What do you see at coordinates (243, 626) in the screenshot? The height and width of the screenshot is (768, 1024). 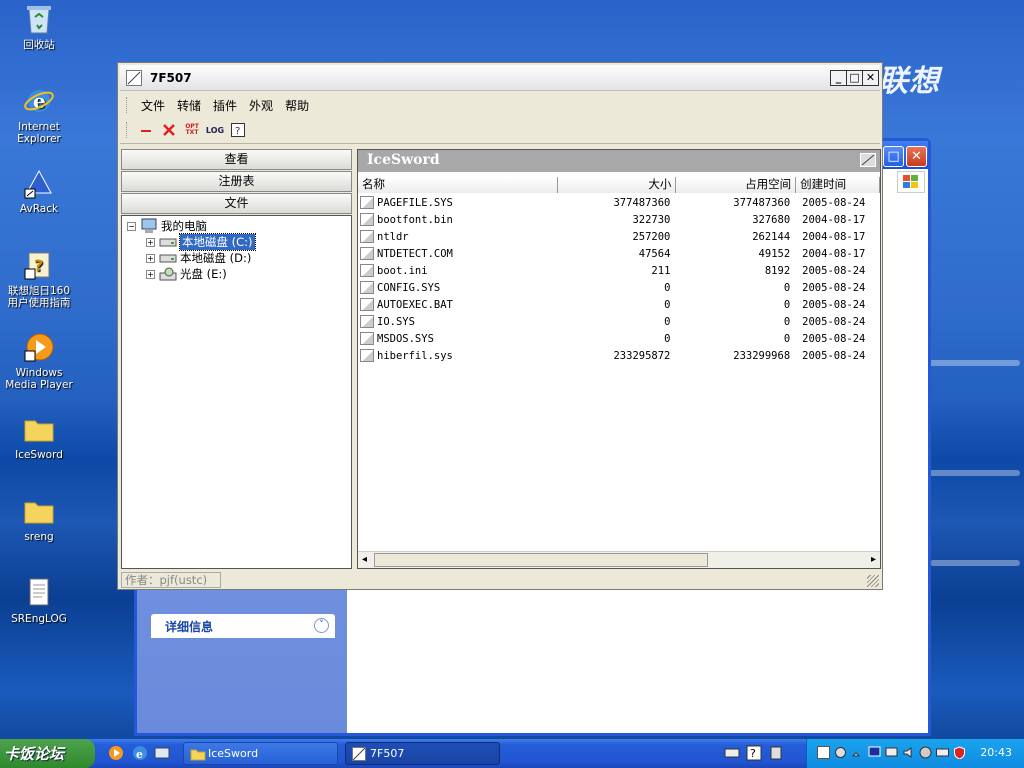 I see `details-section-header: 详细信息 ˅` at bounding box center [243, 626].